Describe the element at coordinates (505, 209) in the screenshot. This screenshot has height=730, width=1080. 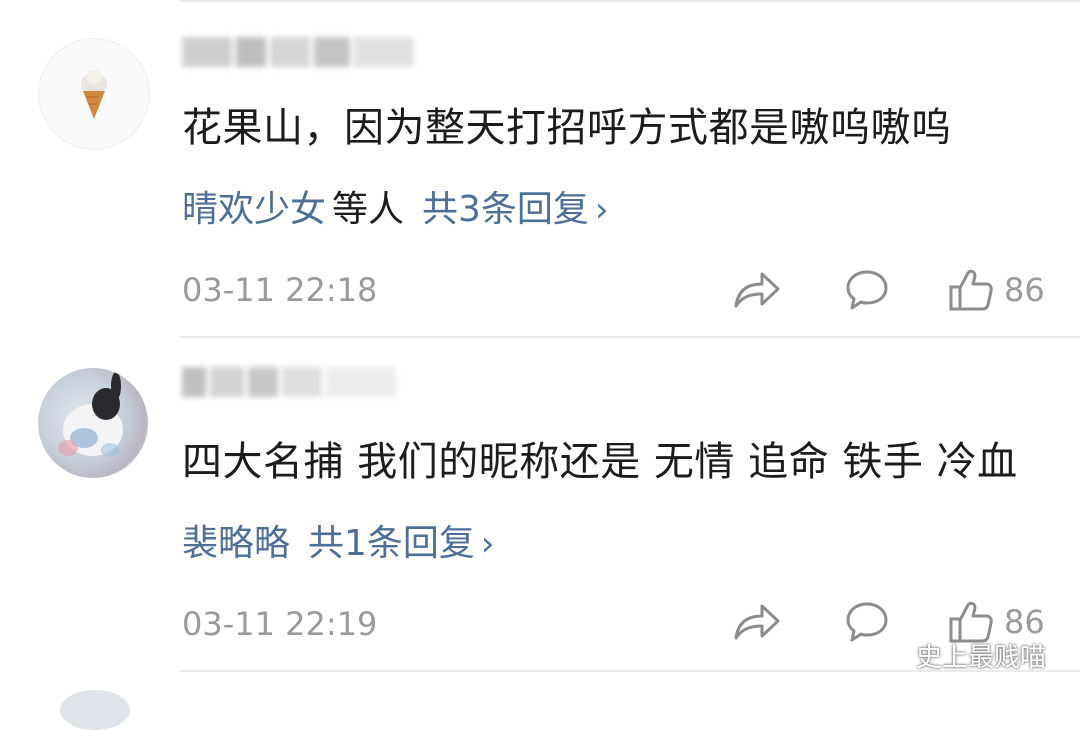
I see `reply-count: 共3条回复` at that location.